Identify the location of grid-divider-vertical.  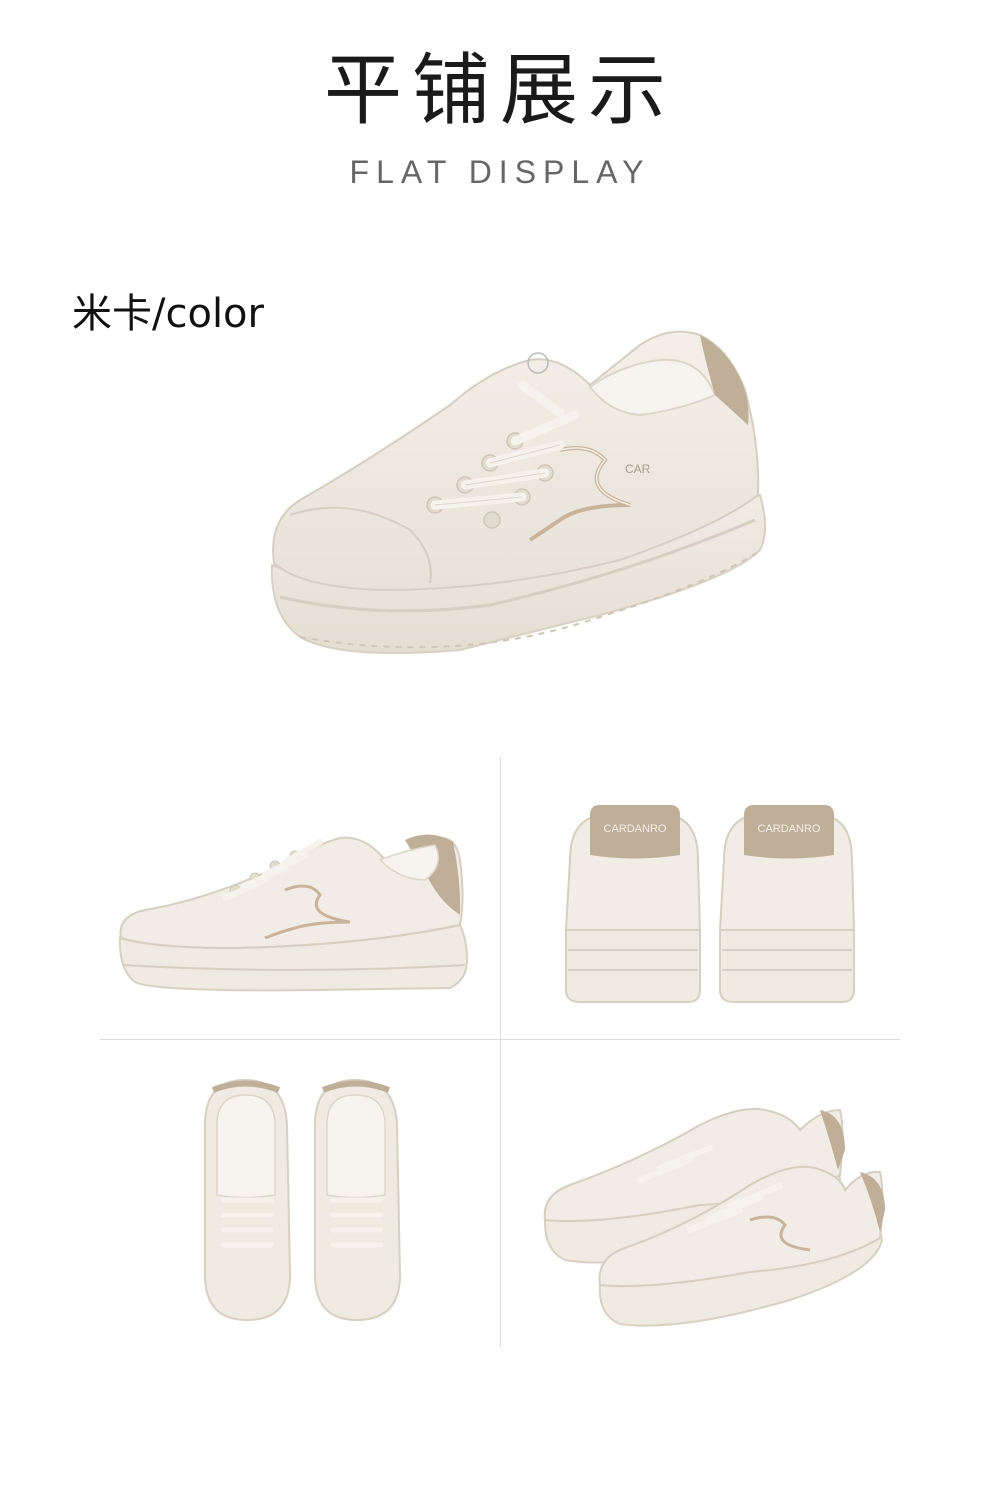
(500, 1052).